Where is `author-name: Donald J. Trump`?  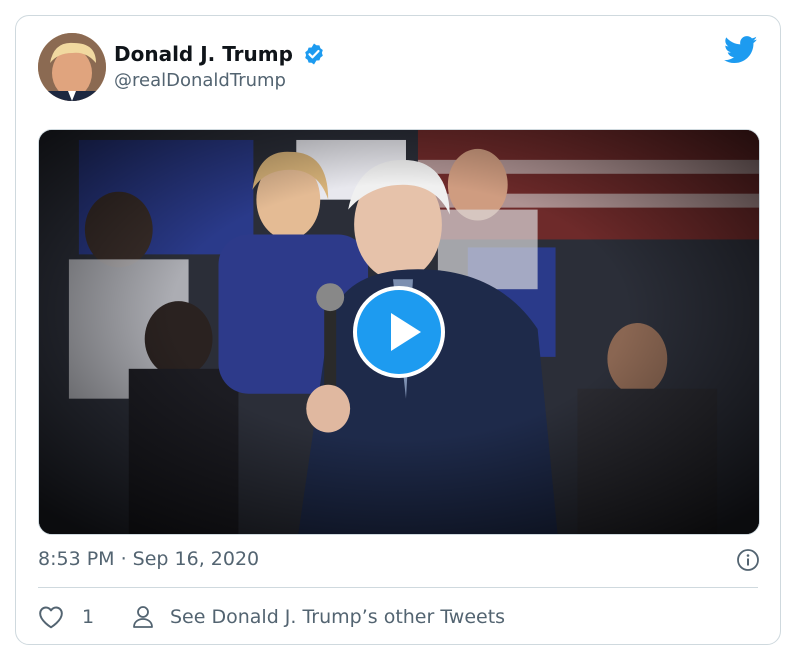 author-name: Donald J. Trump is located at coordinates (203, 54).